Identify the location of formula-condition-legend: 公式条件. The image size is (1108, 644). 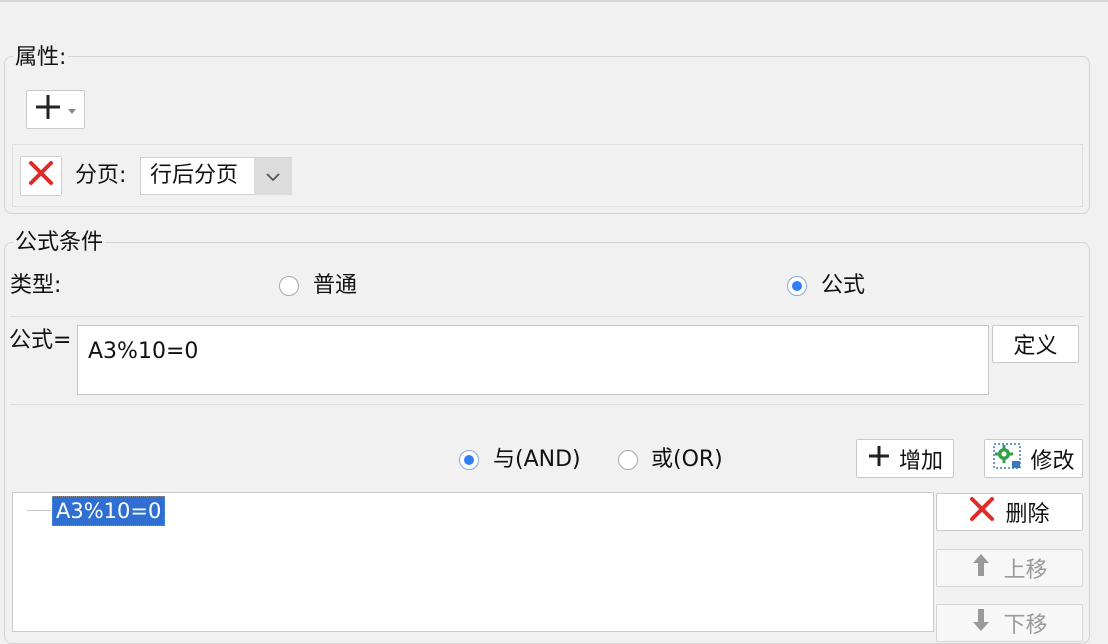
(59, 243).